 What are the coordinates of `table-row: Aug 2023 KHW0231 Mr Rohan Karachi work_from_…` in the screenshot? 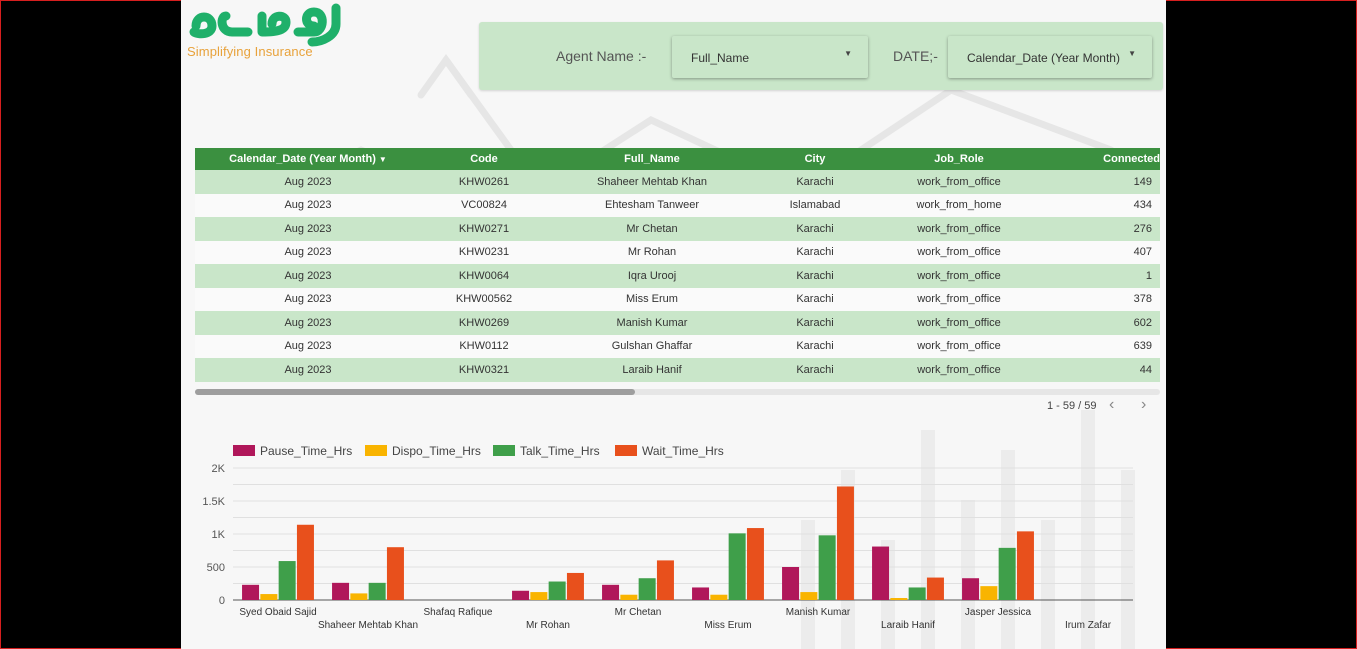 It's located at (677, 252).